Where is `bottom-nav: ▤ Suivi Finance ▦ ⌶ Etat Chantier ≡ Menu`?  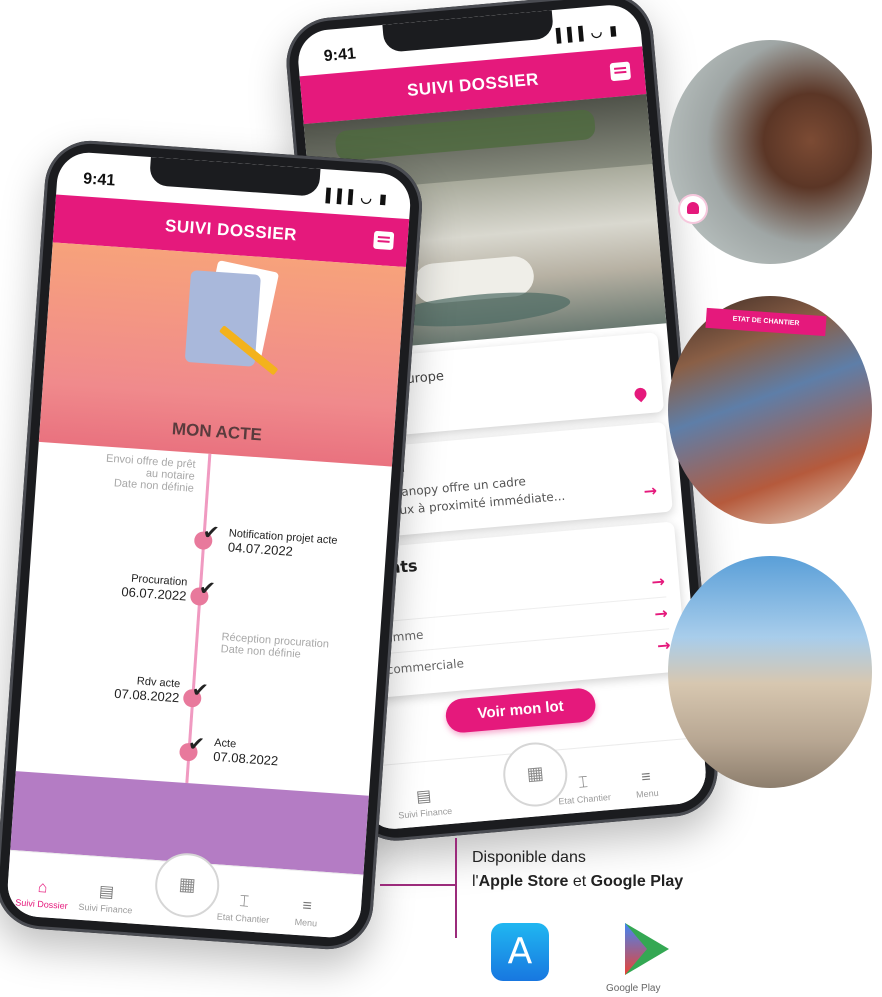
bottom-nav: ▤ Suivi Finance ▦ ⌶ Etat Chantier ≡ Menu is located at coordinates (534, 784).